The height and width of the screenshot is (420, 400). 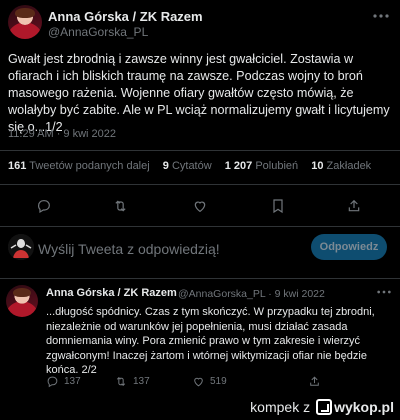 What do you see at coordinates (251, 294) in the screenshot?
I see `reply-handle-time: @AnnaGorska_PL · 9 kwi 2022` at bounding box center [251, 294].